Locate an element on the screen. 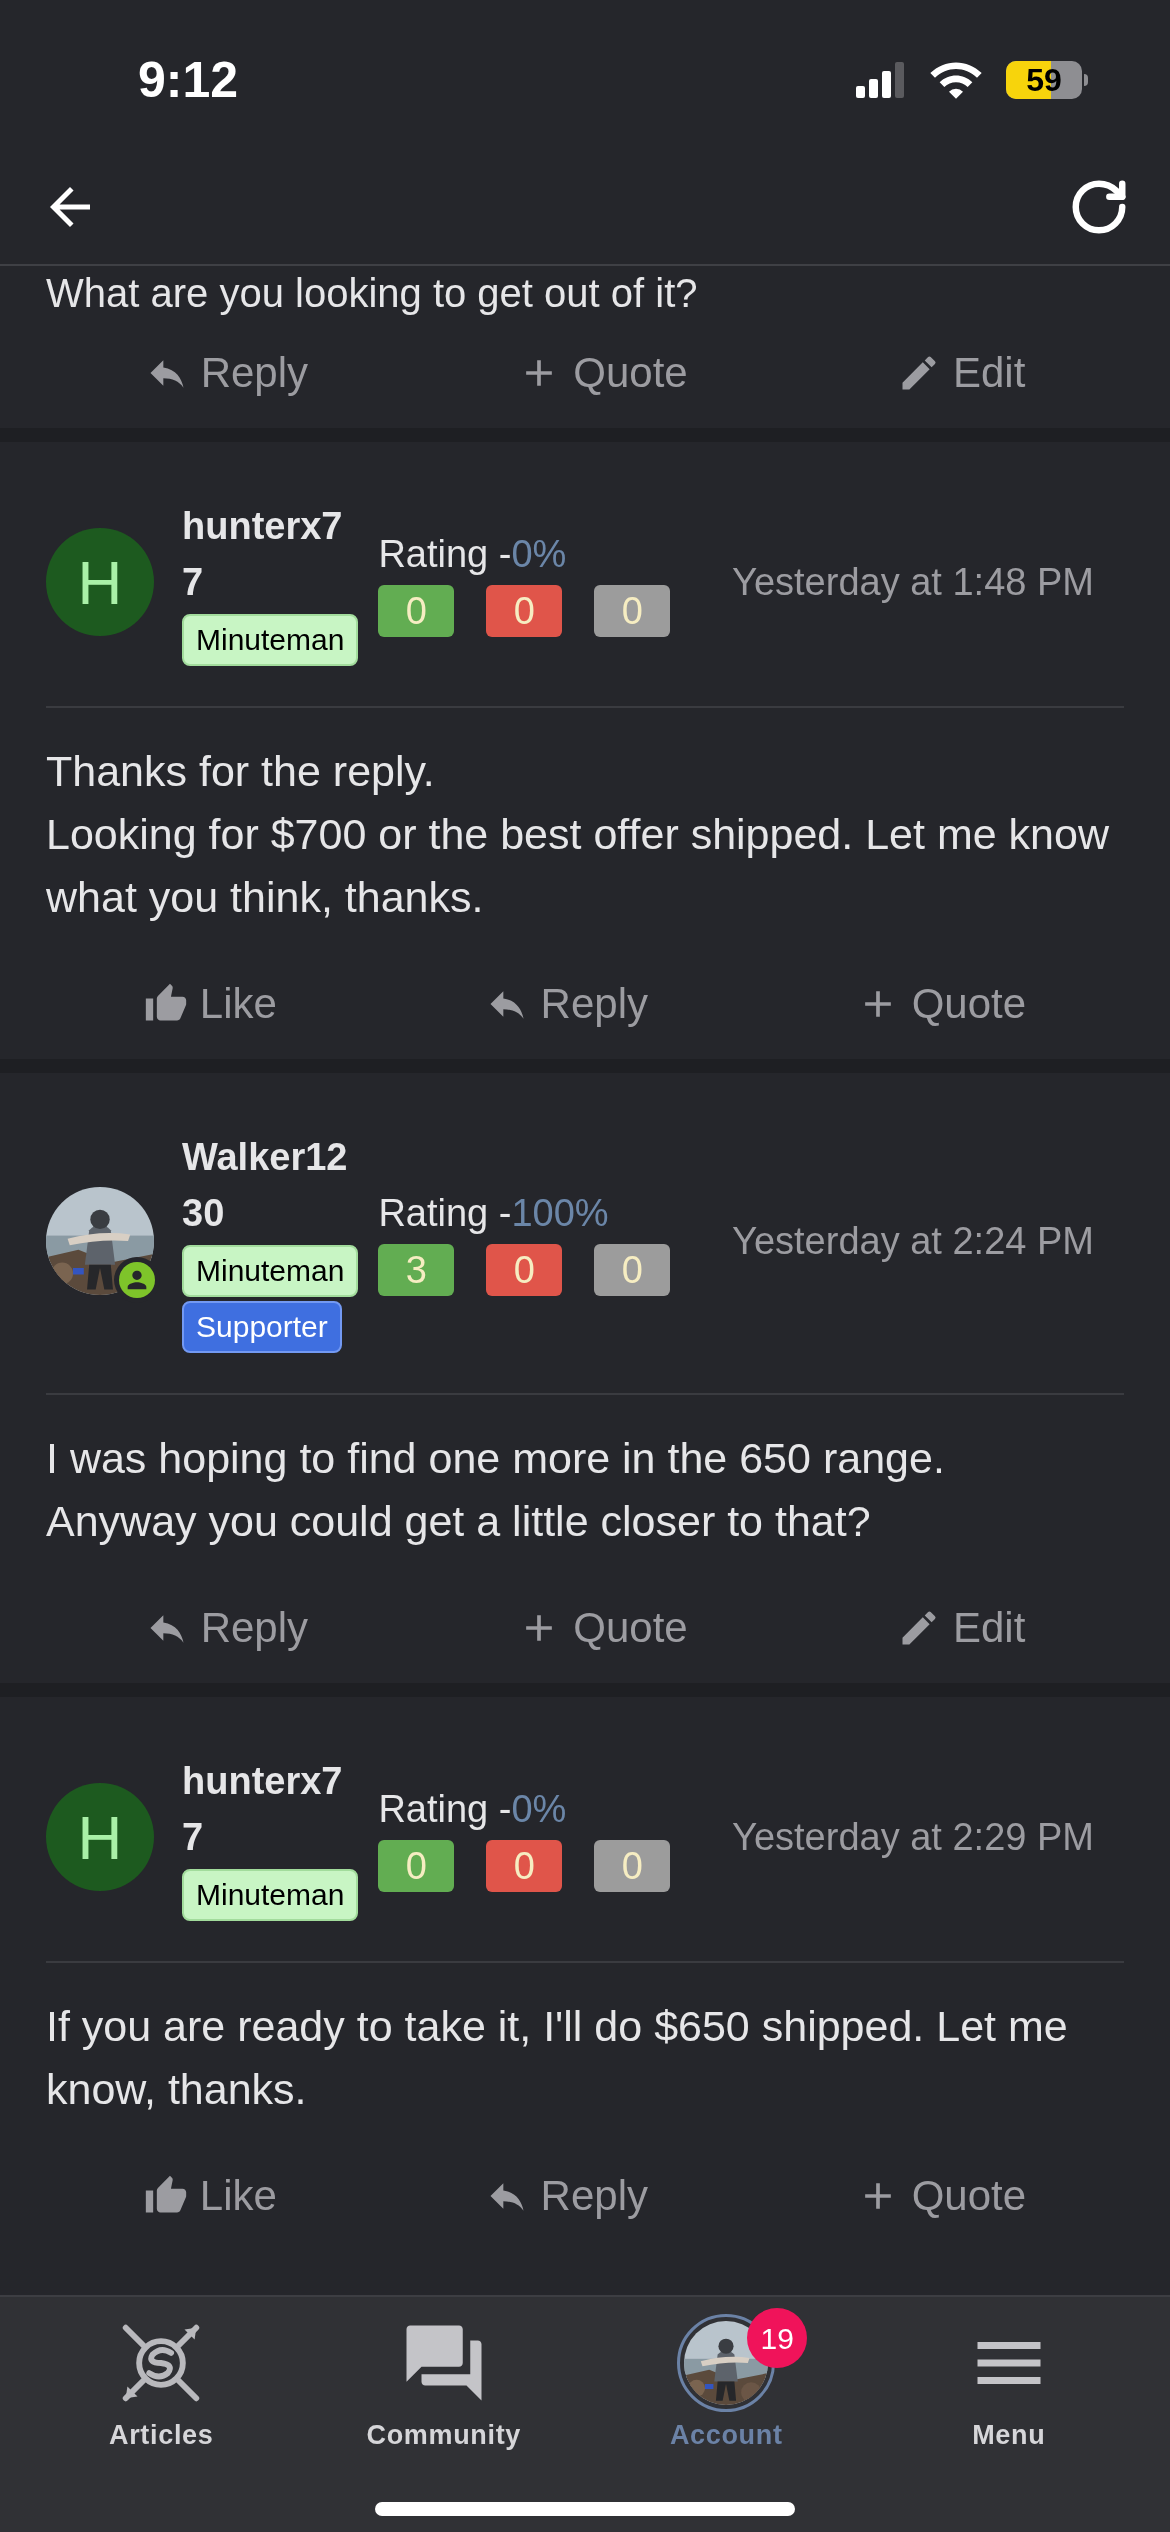 The height and width of the screenshot is (2532, 1170). vote-count: 3 is located at coordinates (416, 1270).